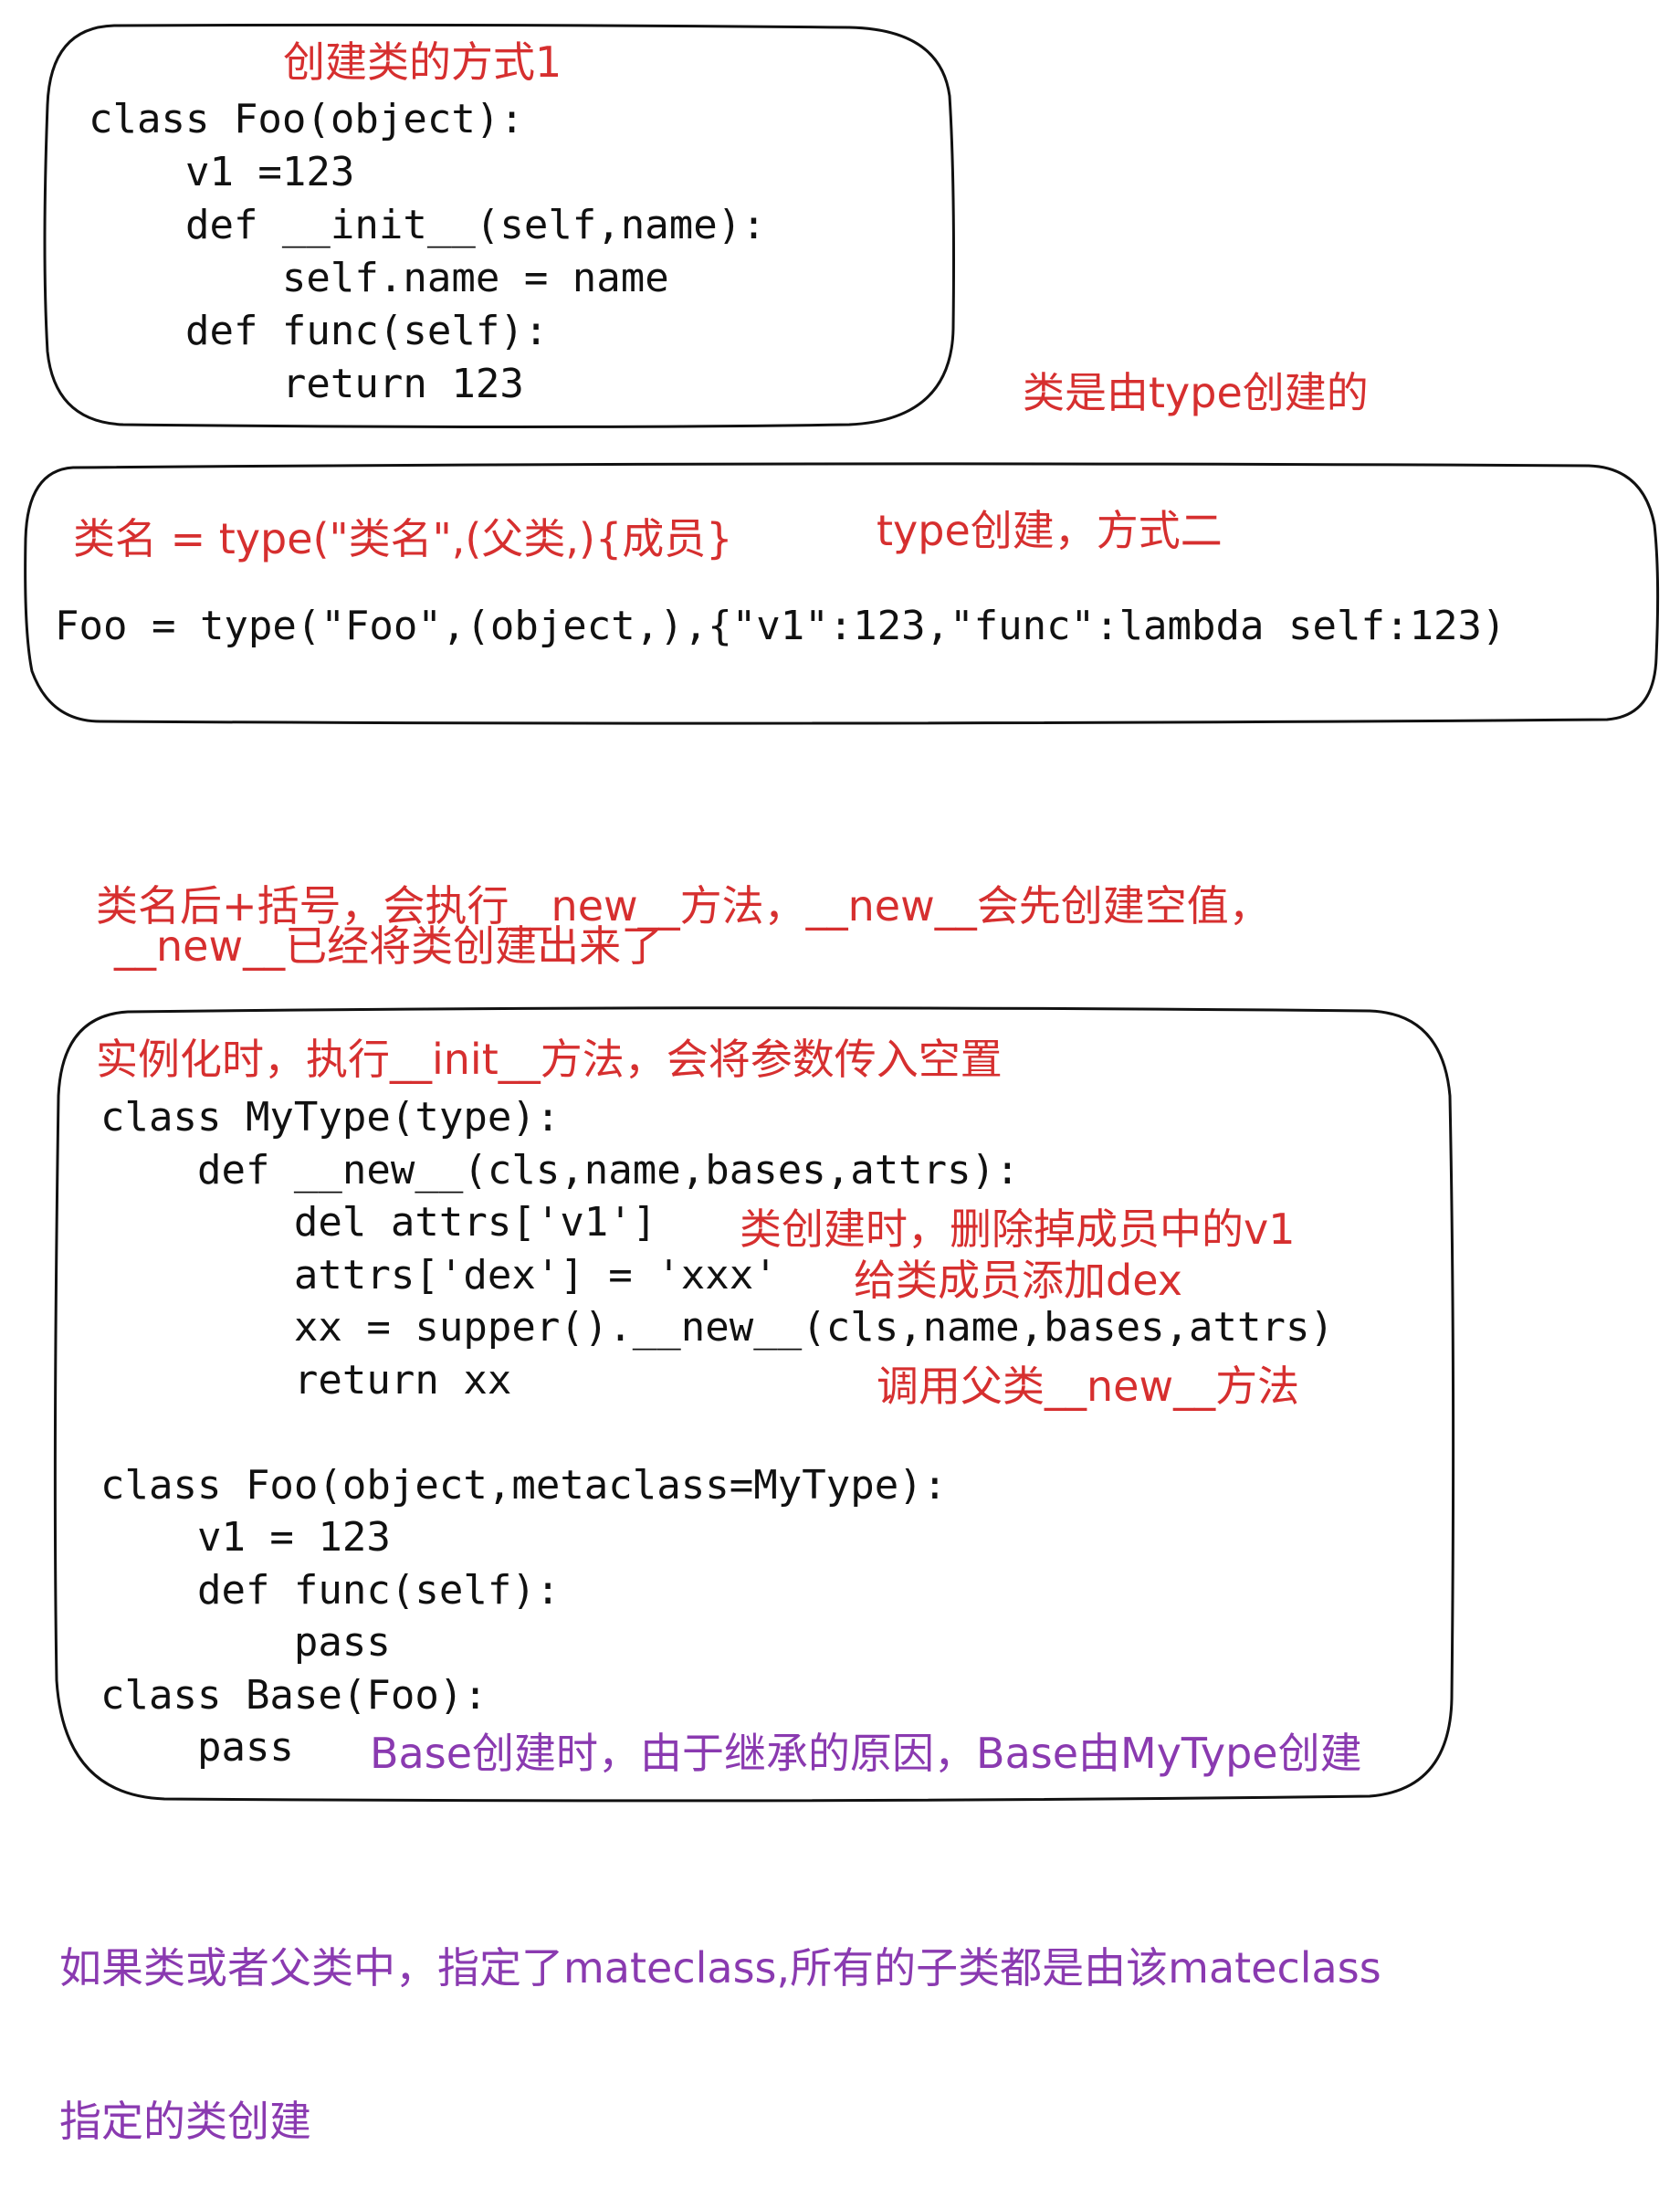 Image resolution: width=1680 pixels, height=2198 pixels. Describe the element at coordinates (331, 1117) in the screenshot. I see `code-line: class MyType(type):` at that location.